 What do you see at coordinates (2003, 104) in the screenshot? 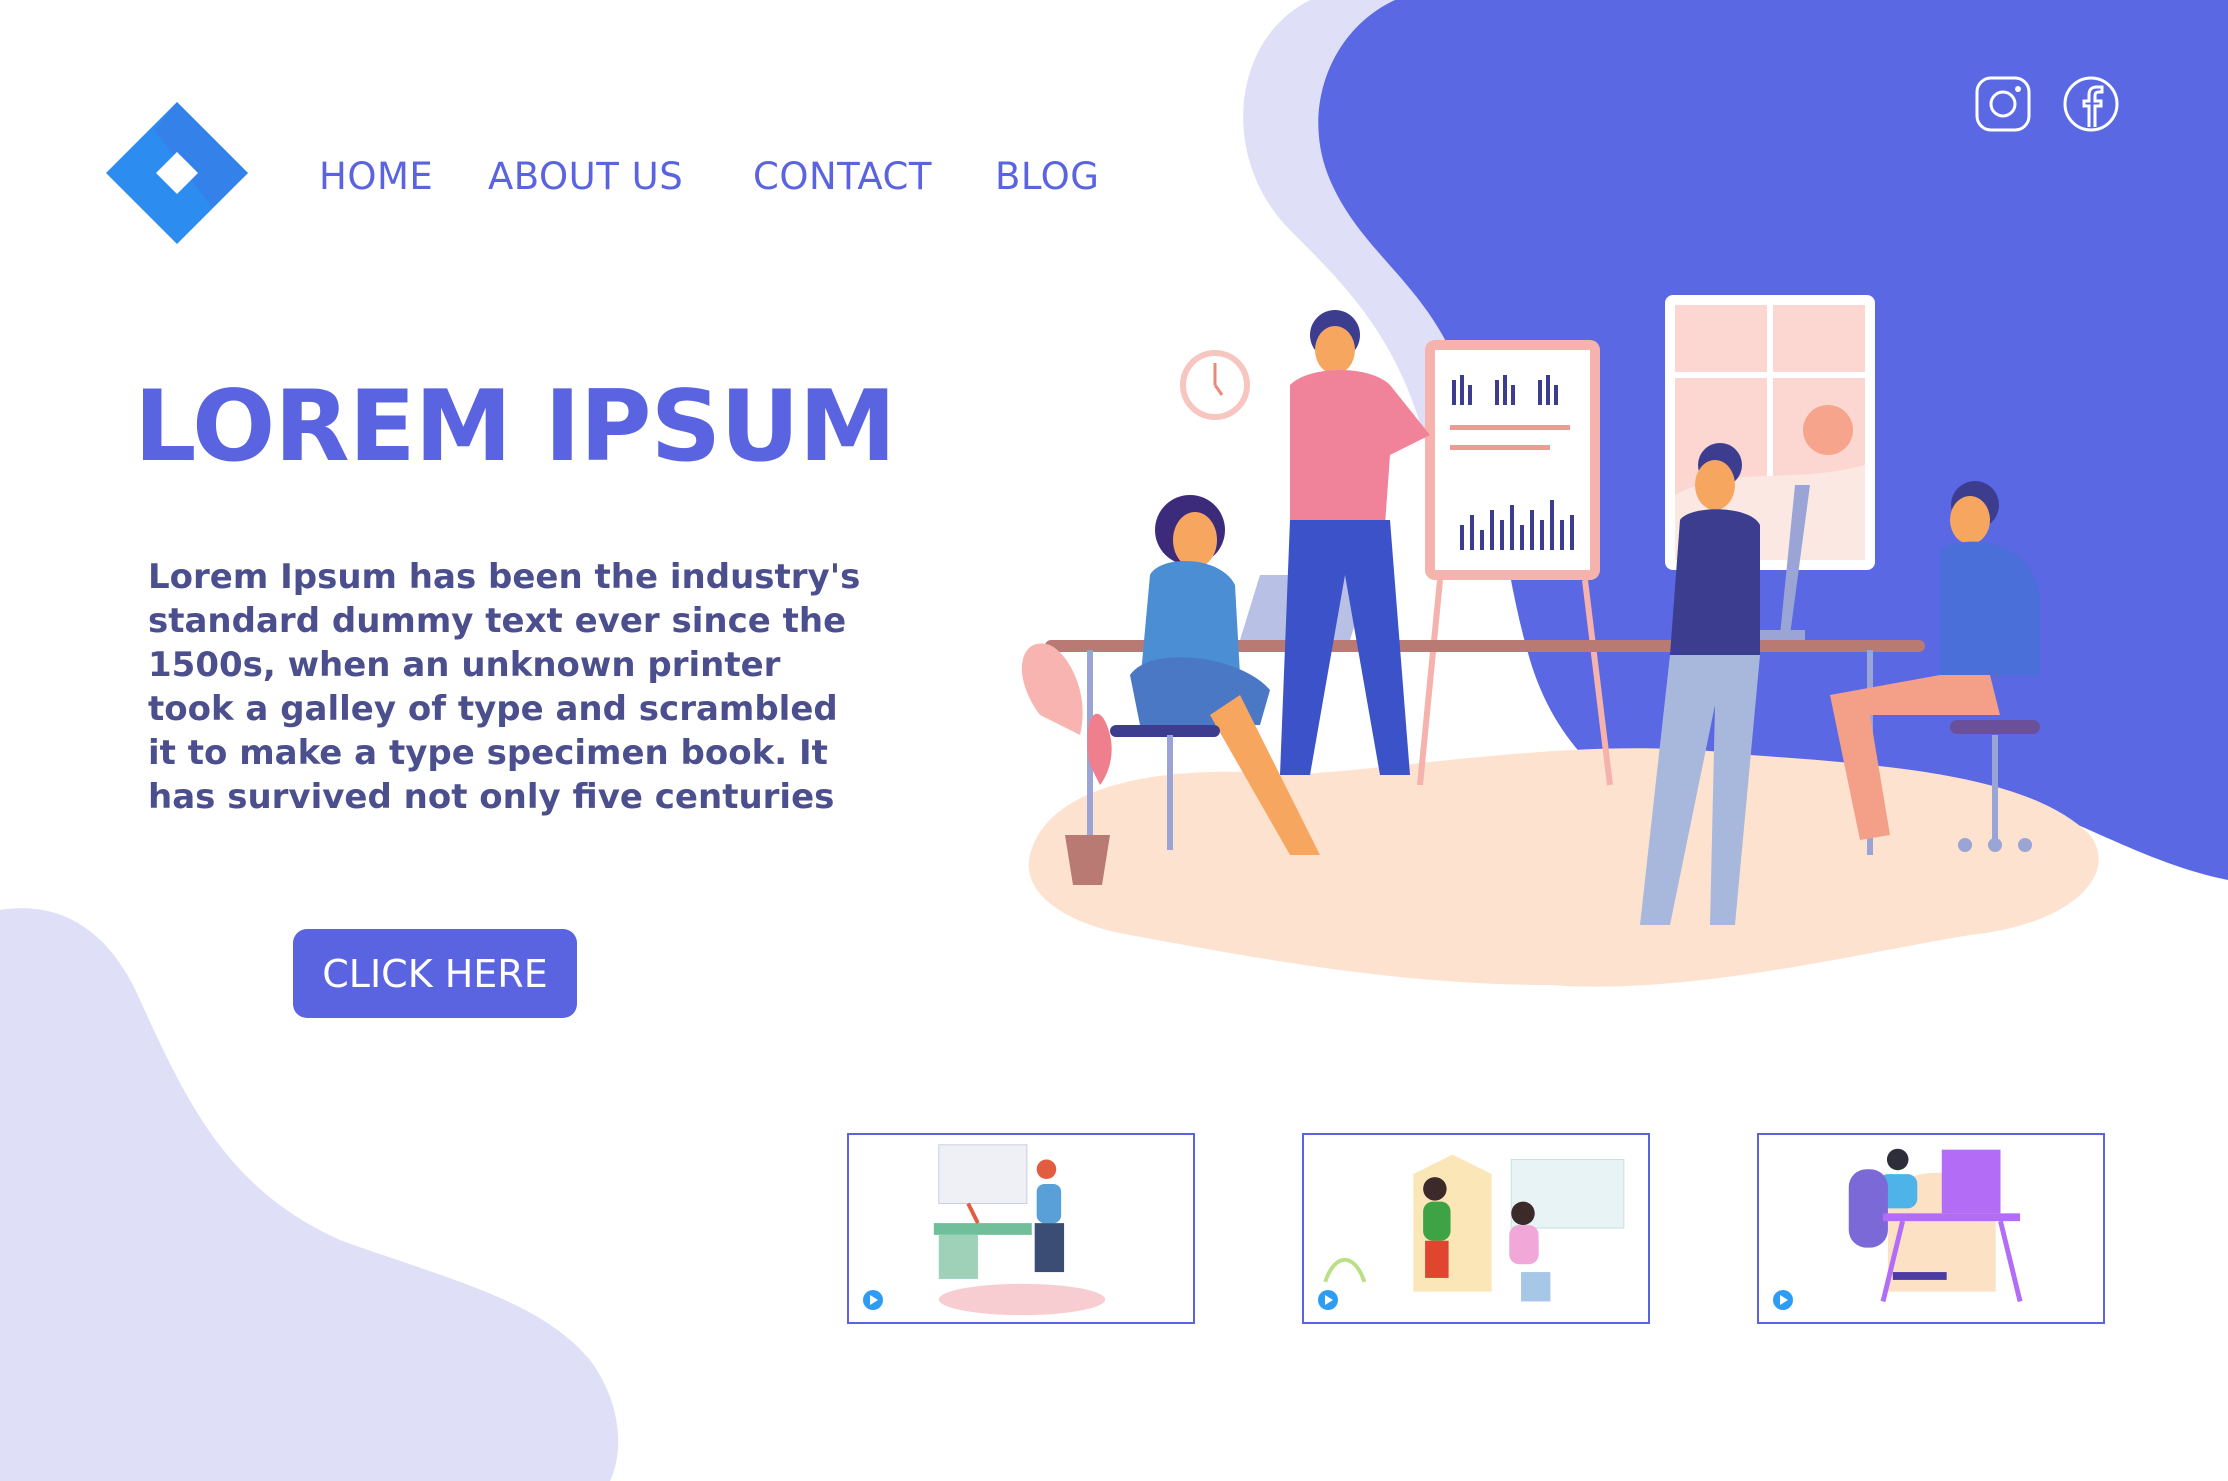
I see `instagram-icon` at bounding box center [2003, 104].